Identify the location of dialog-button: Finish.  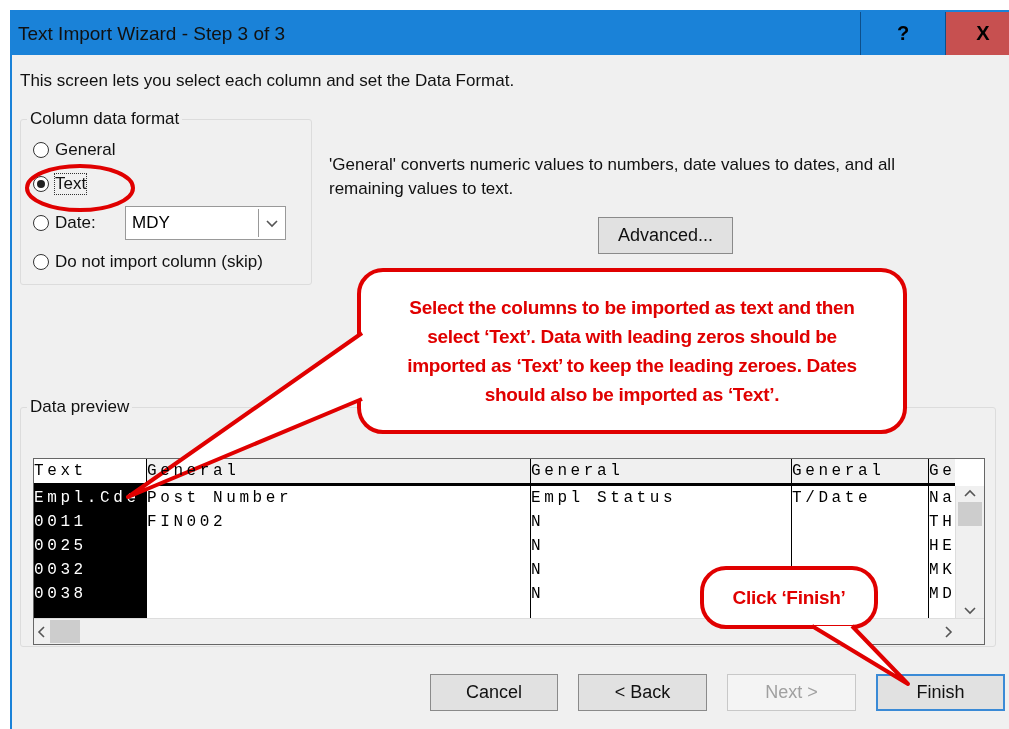
(940, 692).